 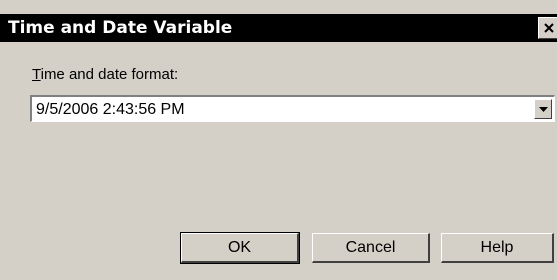 I want to click on close-icon, so click(x=549, y=28).